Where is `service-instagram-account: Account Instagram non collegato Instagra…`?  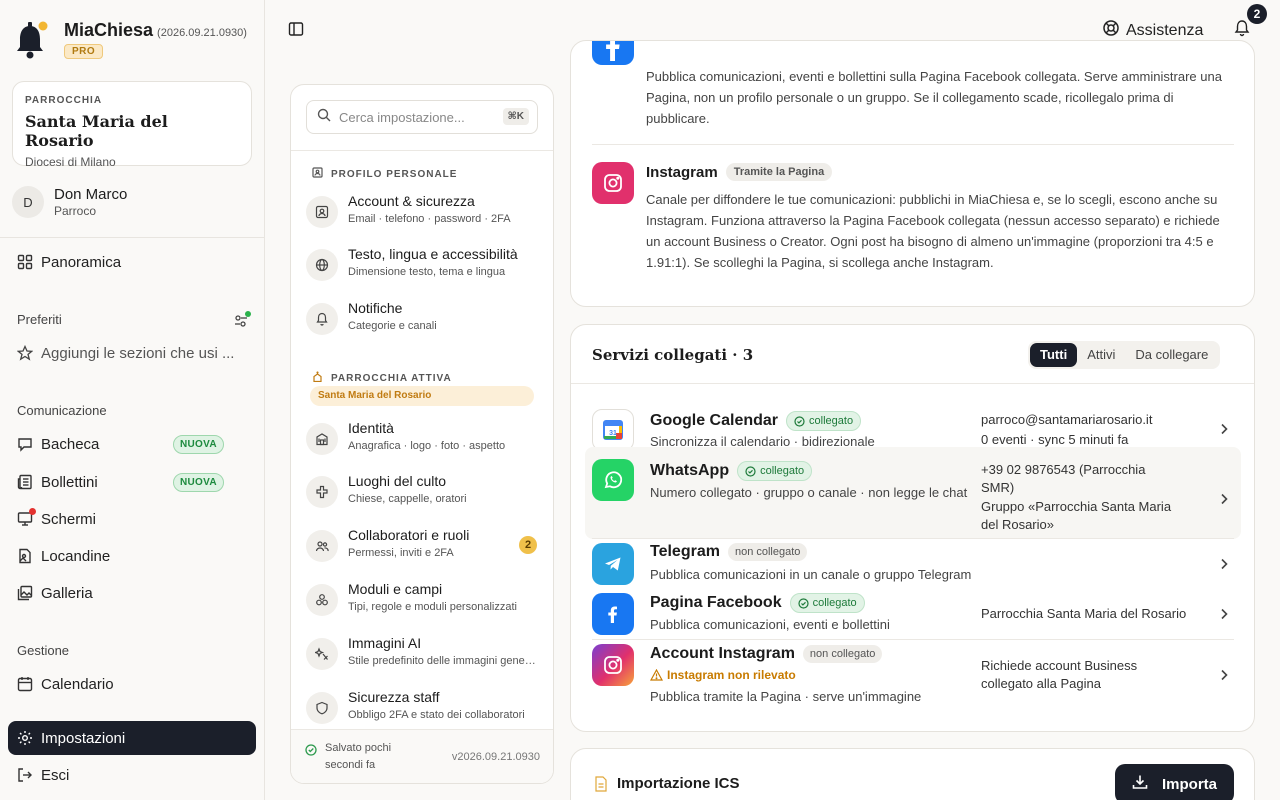 service-instagram-account: Account Instagram non collegato Instagra… is located at coordinates (913, 676).